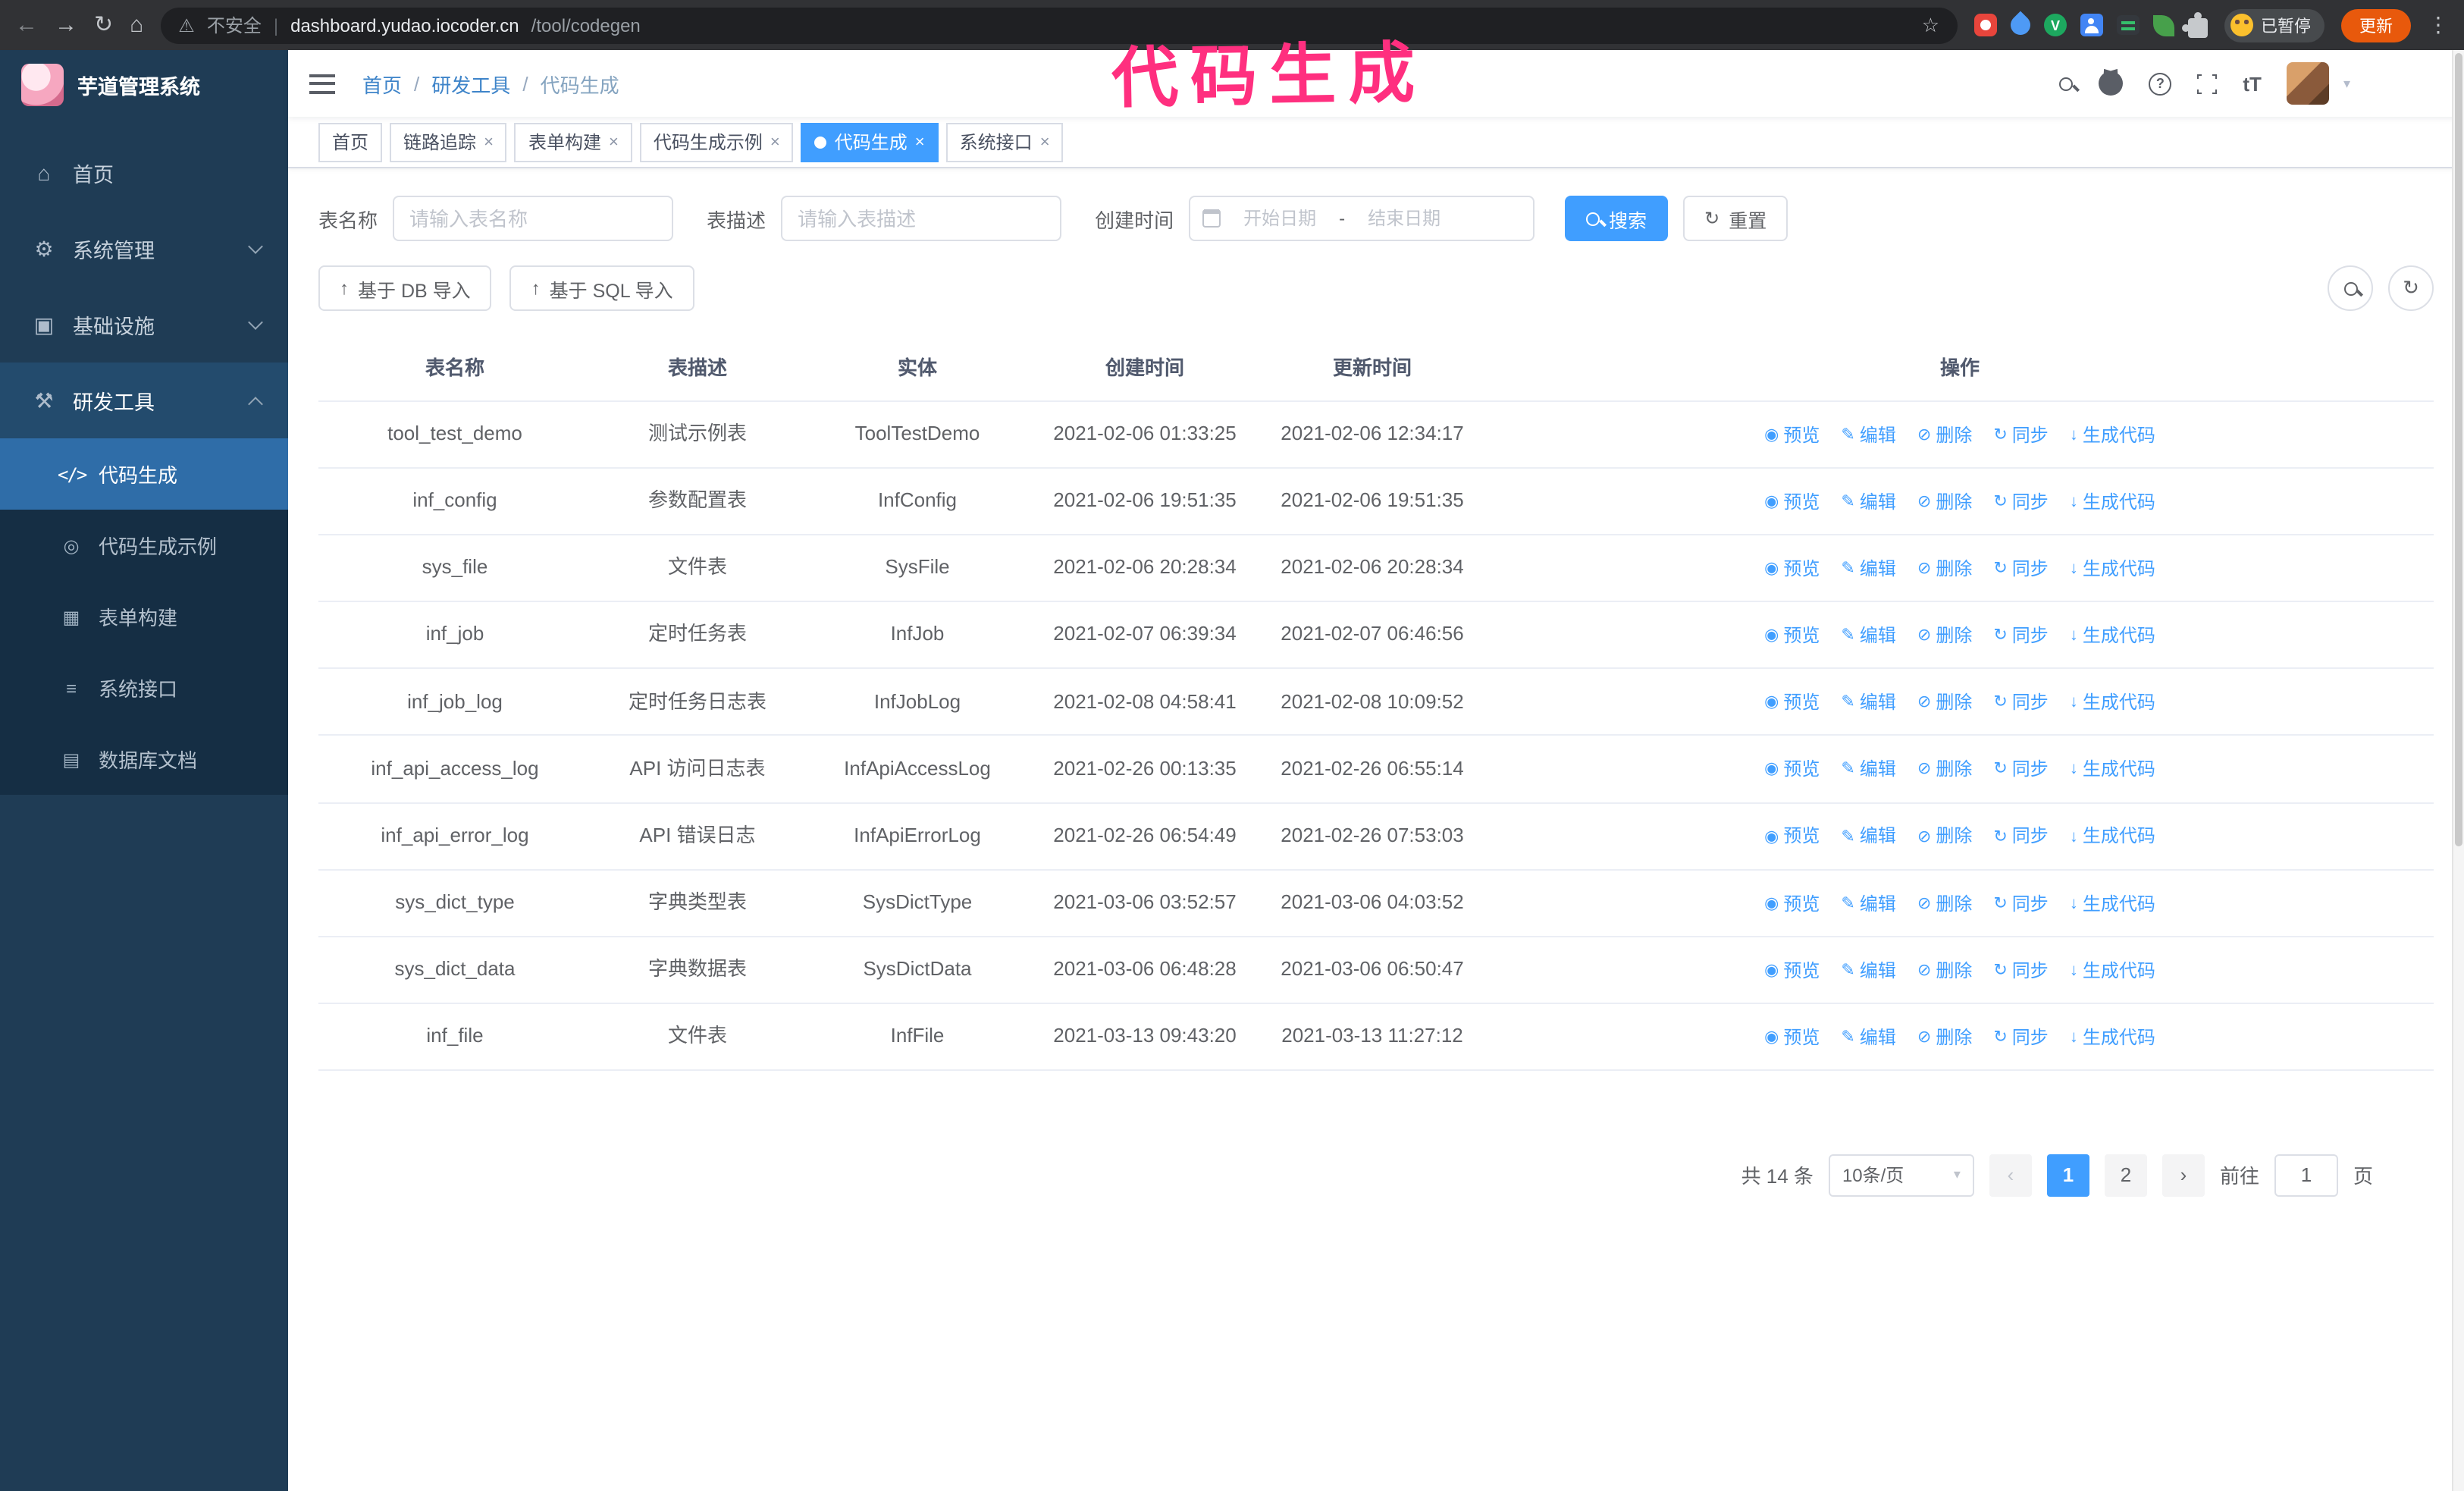  Describe the element at coordinates (144, 545) in the screenshot. I see `sidebar-subitem-codegen-example: ◎ 代码生成示例` at that location.